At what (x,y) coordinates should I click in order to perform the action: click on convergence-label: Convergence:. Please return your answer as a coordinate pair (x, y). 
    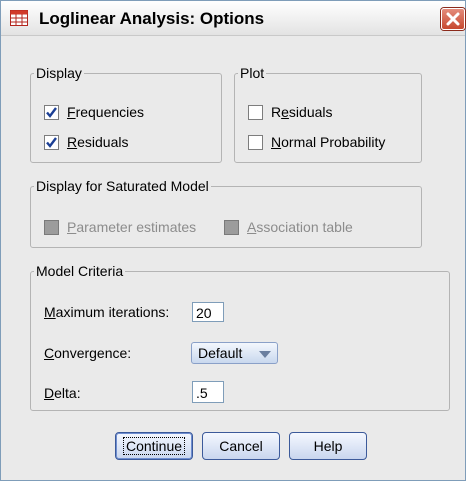
    Looking at the image, I should click on (88, 353).